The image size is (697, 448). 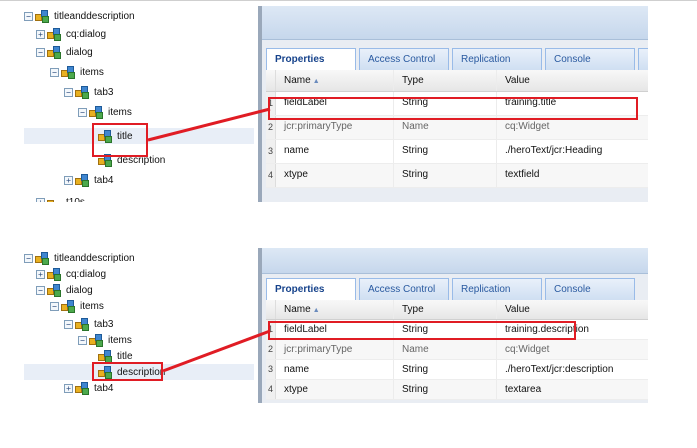 I want to click on table-row: 4 xtype String textarea, so click(x=457, y=390).